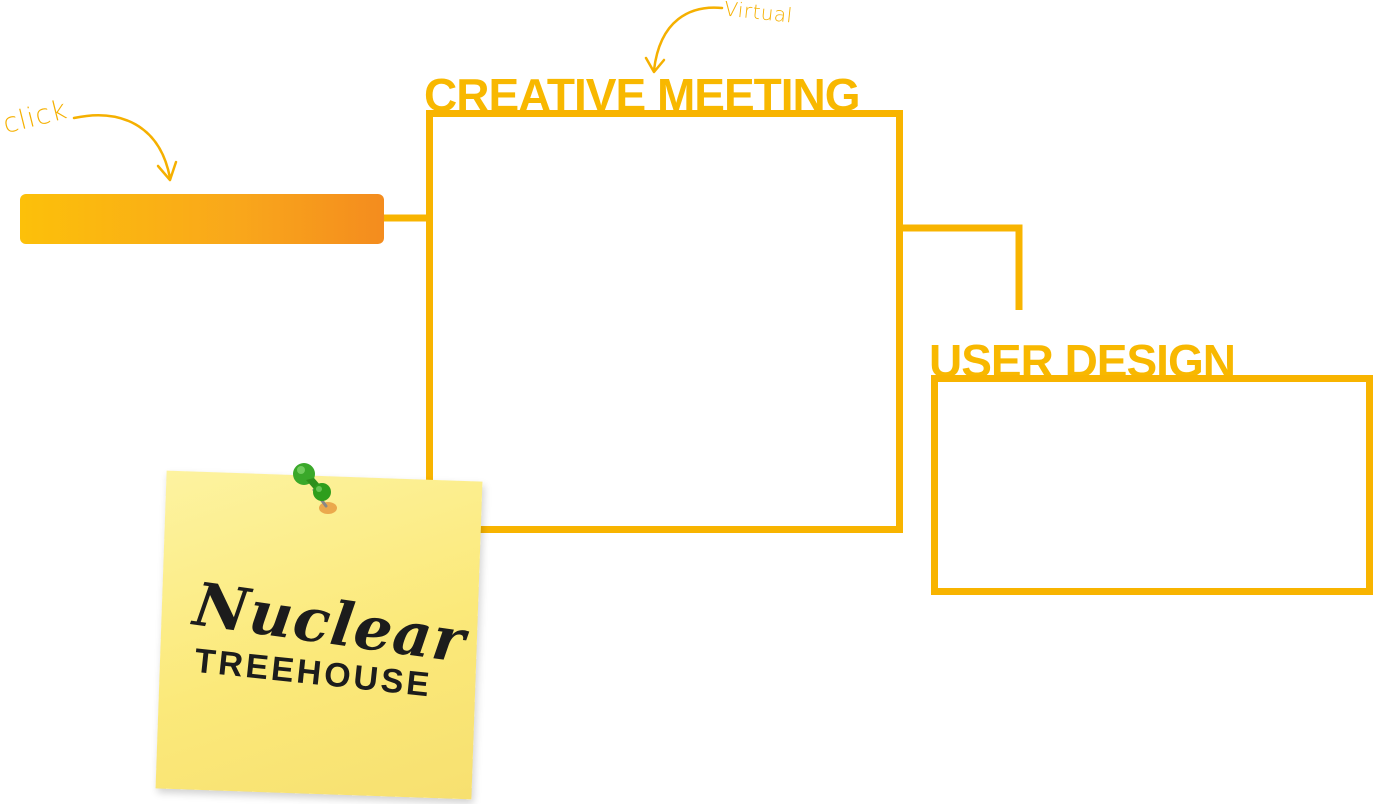  Describe the element at coordinates (202, 219) in the screenshot. I see `start-bar-button` at that location.